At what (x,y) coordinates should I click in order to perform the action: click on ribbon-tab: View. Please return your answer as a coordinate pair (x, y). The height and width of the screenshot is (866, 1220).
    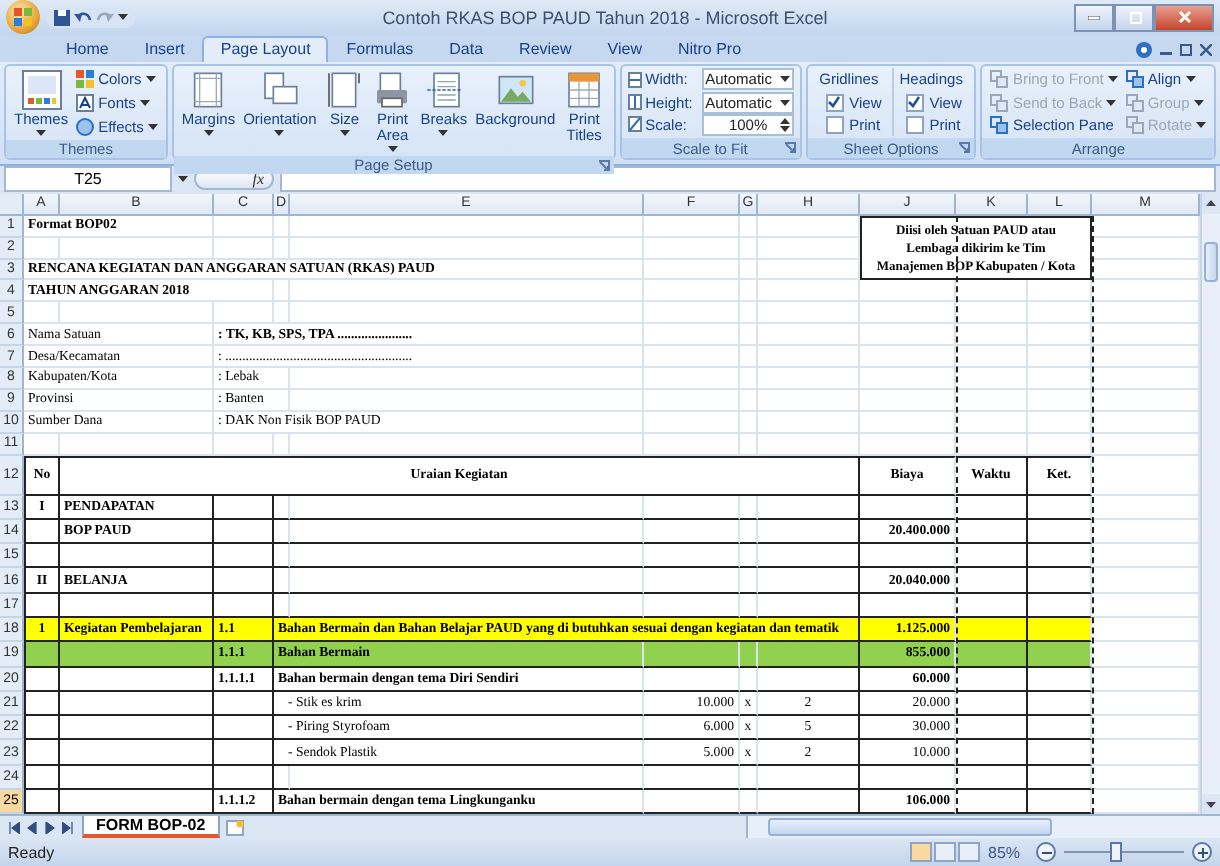
    Looking at the image, I should click on (624, 49).